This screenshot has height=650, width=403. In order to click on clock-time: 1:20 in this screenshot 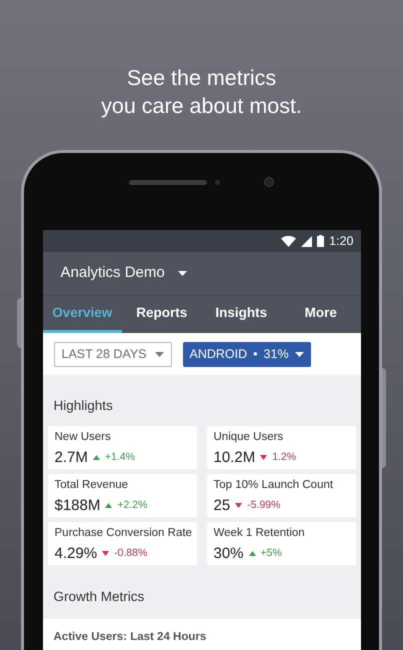, I will do `click(341, 241)`.